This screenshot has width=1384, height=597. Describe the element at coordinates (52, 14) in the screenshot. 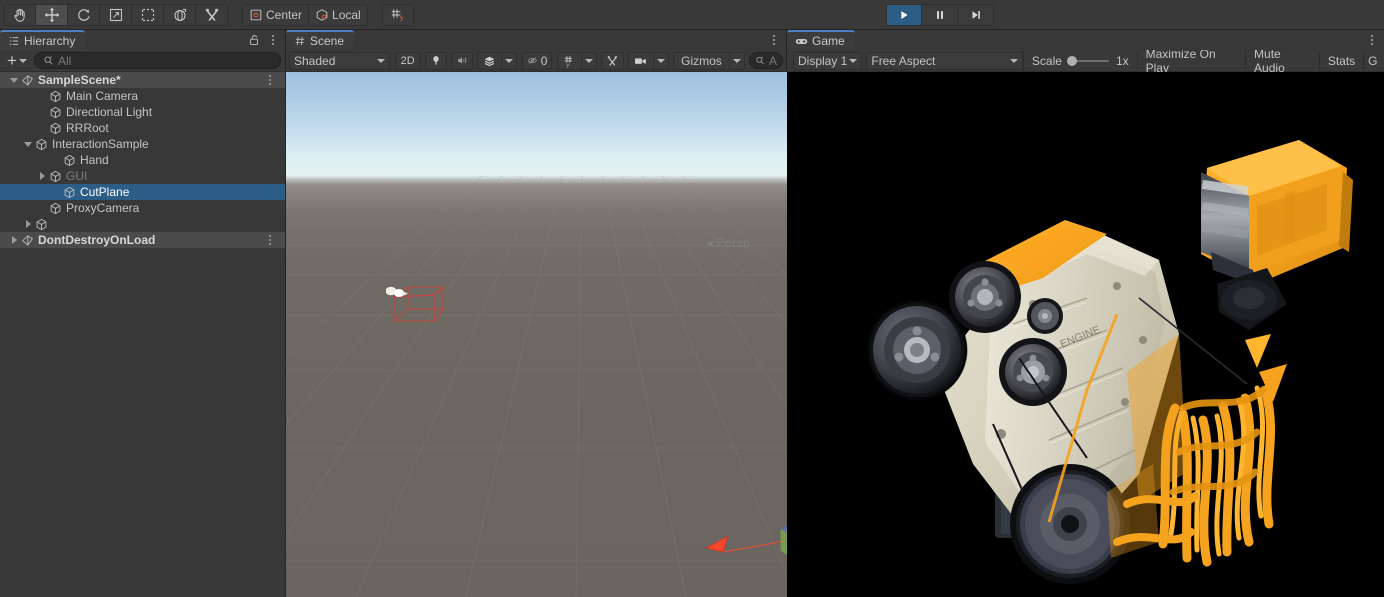

I see `move-tool-button` at that location.